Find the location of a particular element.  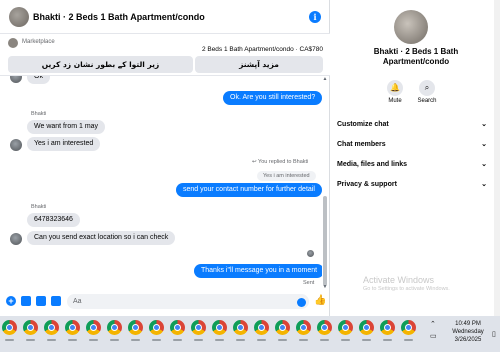

mute-label: Mute is located at coordinates (395, 101).